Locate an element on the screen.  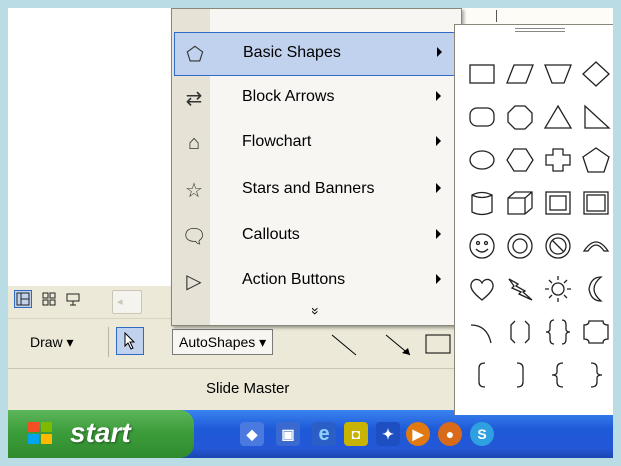
shape-hexagon-icon is located at coordinates (520, 160).